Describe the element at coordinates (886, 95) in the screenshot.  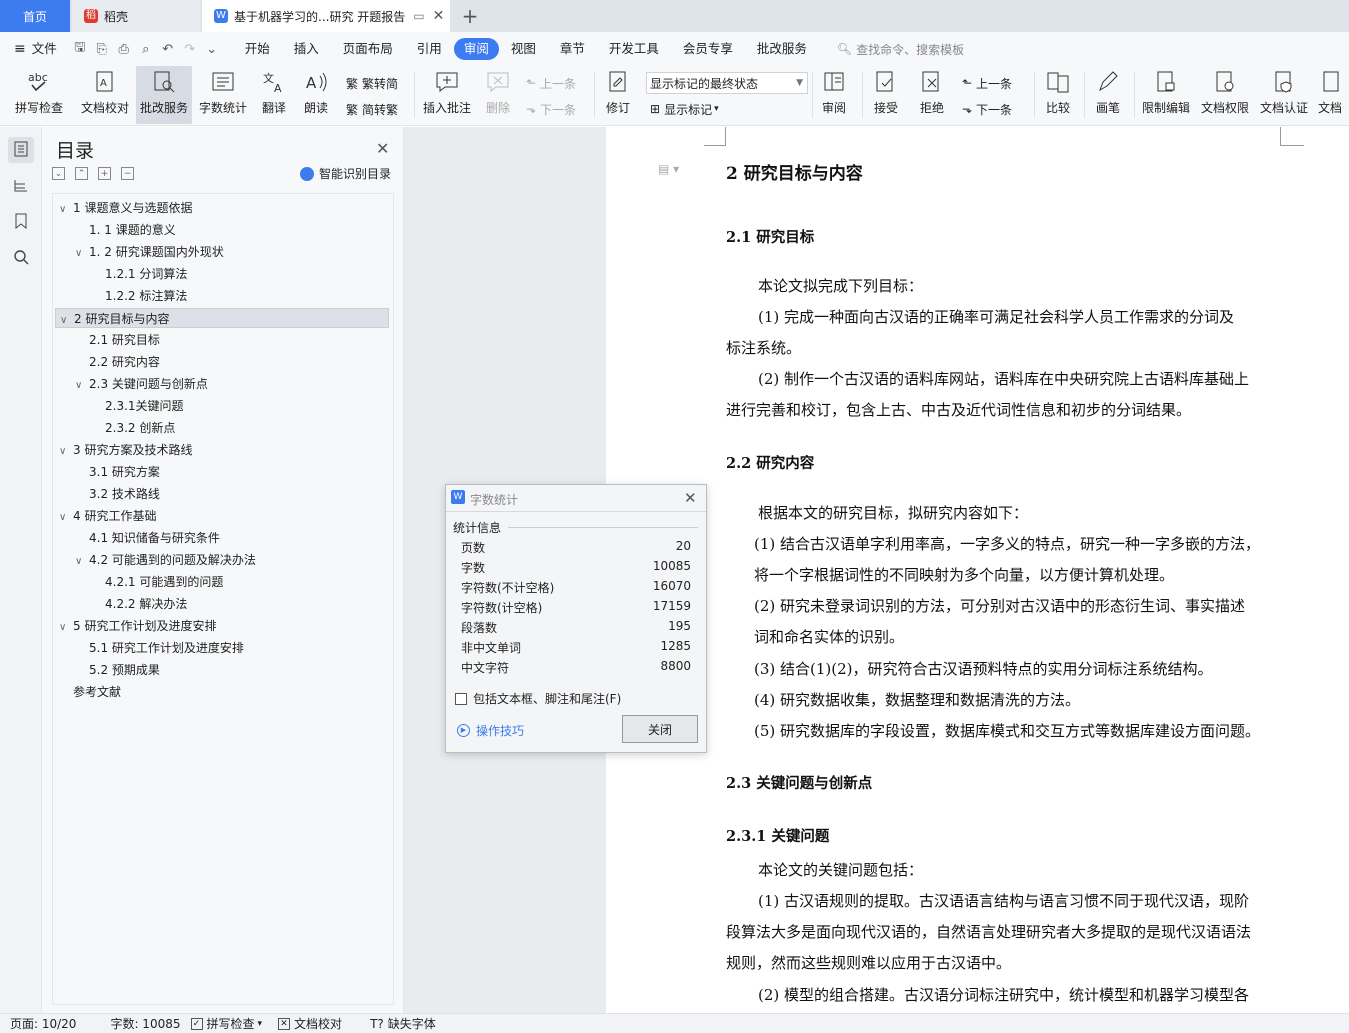
I see `accept-button: 接受` at that location.